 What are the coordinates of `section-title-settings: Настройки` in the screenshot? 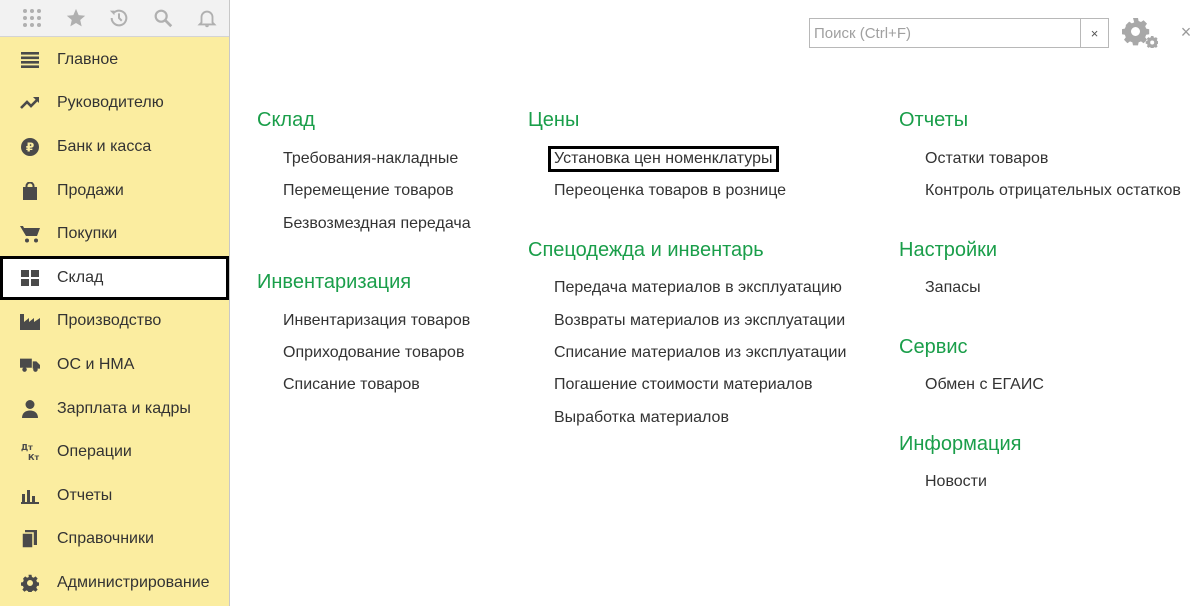 It's located at (948, 250).